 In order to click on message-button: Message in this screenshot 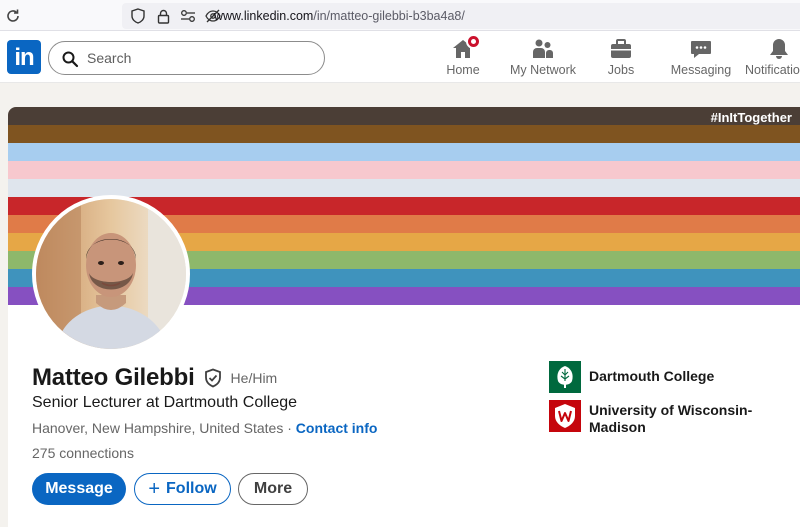, I will do `click(79, 489)`.